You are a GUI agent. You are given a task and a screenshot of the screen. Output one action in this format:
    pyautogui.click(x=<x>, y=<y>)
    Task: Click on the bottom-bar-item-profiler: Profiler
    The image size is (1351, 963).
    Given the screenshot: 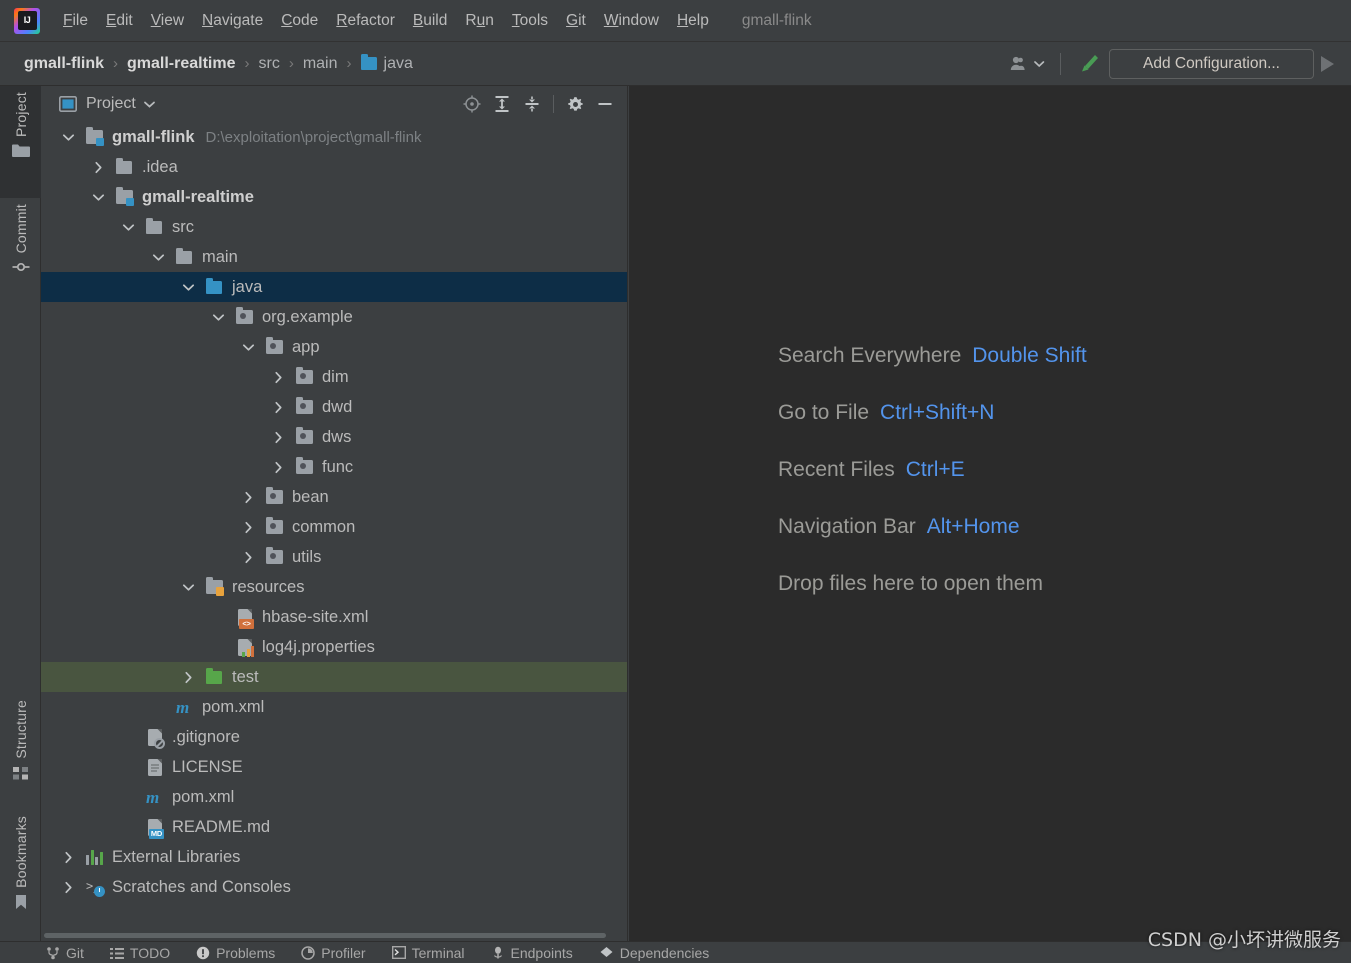 What is the action you would take?
    pyautogui.click(x=333, y=953)
    